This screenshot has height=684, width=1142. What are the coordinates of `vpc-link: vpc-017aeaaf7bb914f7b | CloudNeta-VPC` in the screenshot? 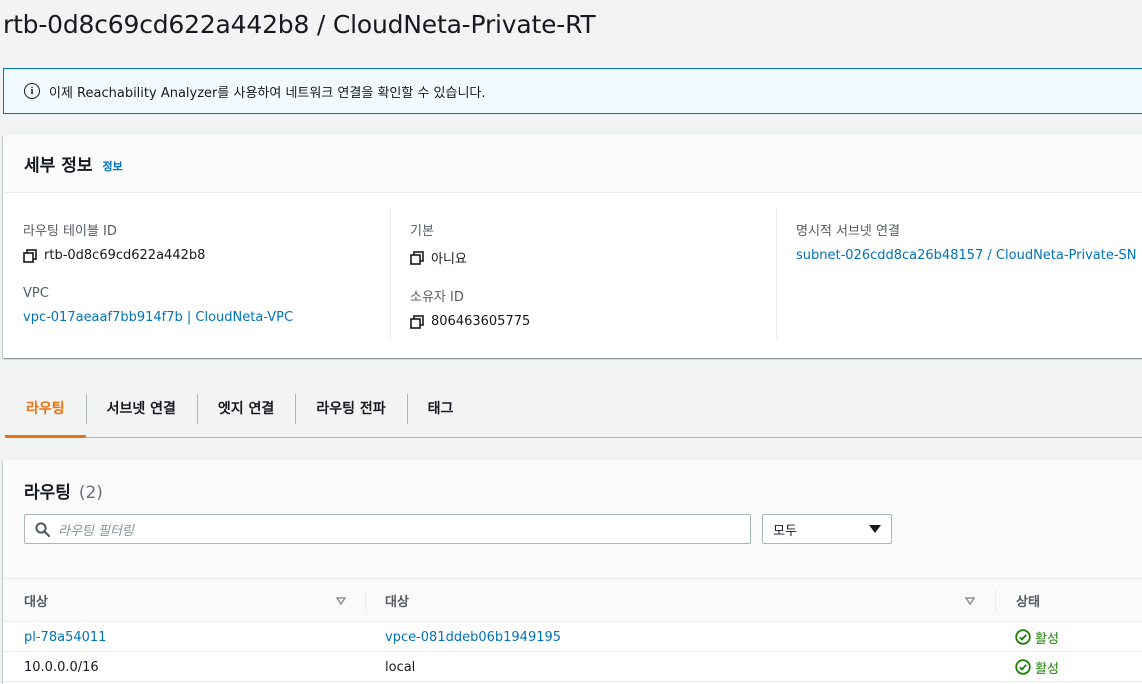 It's located at (158, 317).